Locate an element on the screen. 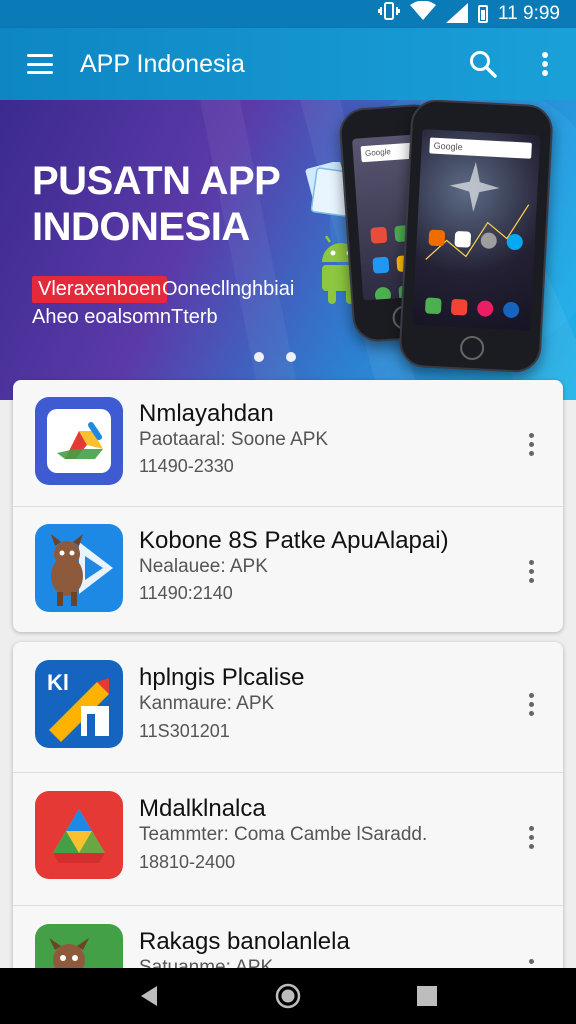 The width and height of the screenshot is (576, 1024). banner-tag: Vleraxenboen is located at coordinates (100, 289).